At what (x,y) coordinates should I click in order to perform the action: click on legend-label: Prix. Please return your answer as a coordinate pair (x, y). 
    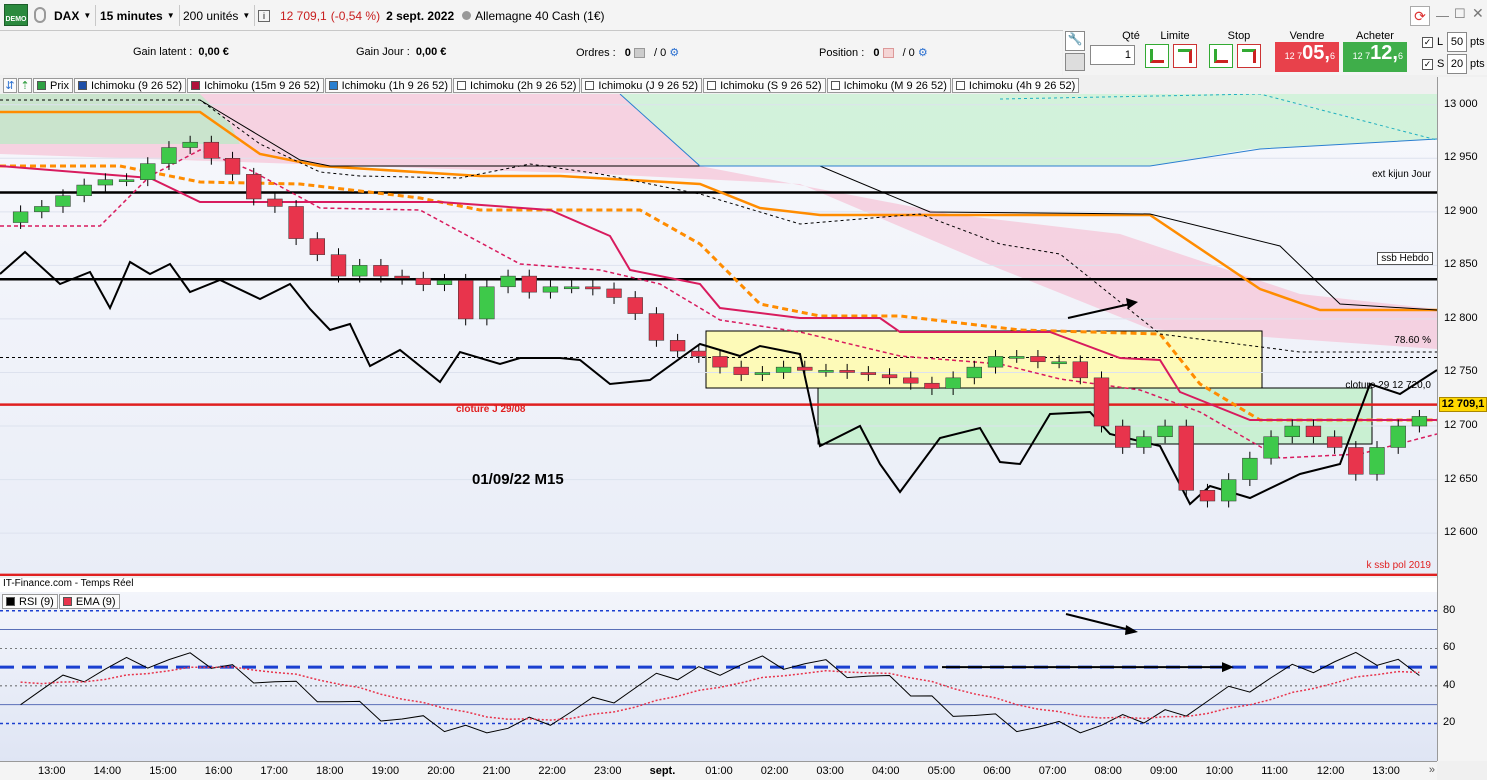
    Looking at the image, I should click on (59, 85).